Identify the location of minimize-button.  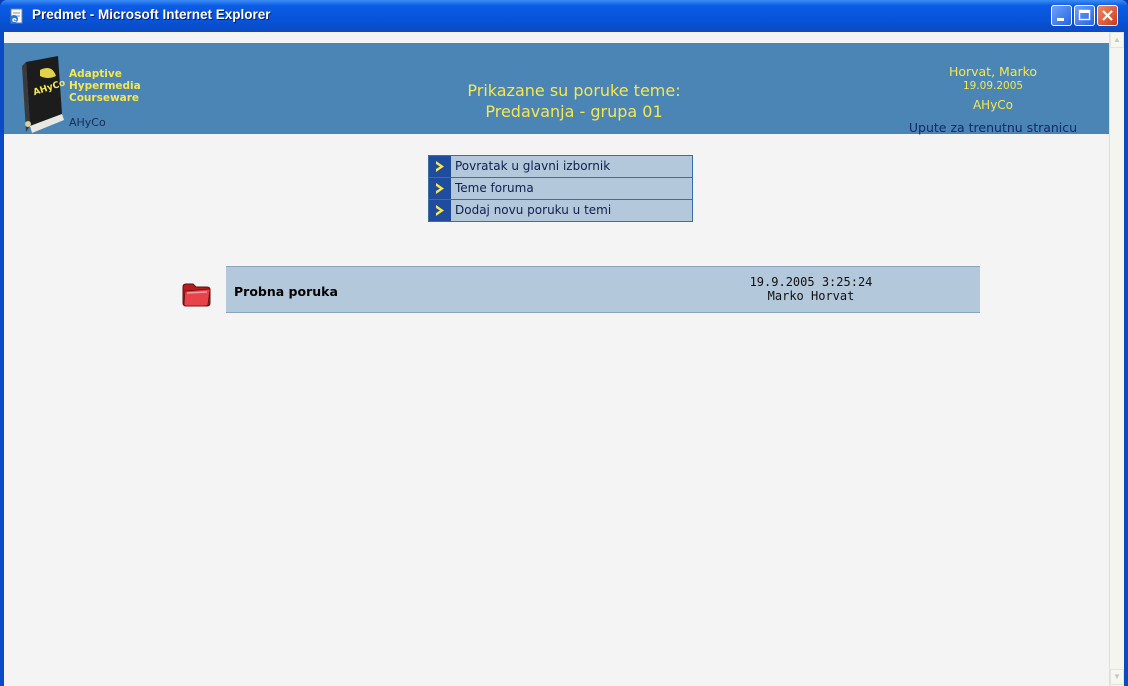
(1061, 15).